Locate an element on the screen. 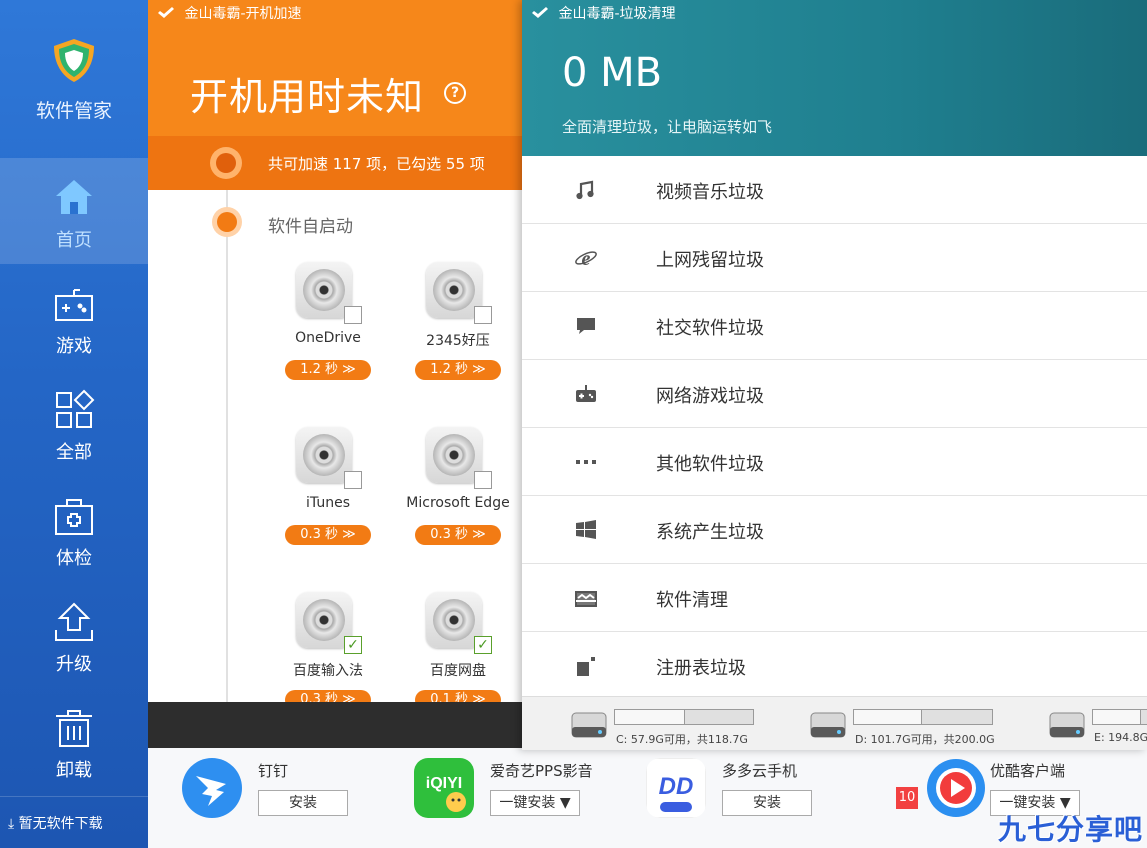 The height and width of the screenshot is (848, 1147). junk-subtitle: 全面清理垃圾，让电脑运转如飞 is located at coordinates (667, 127).